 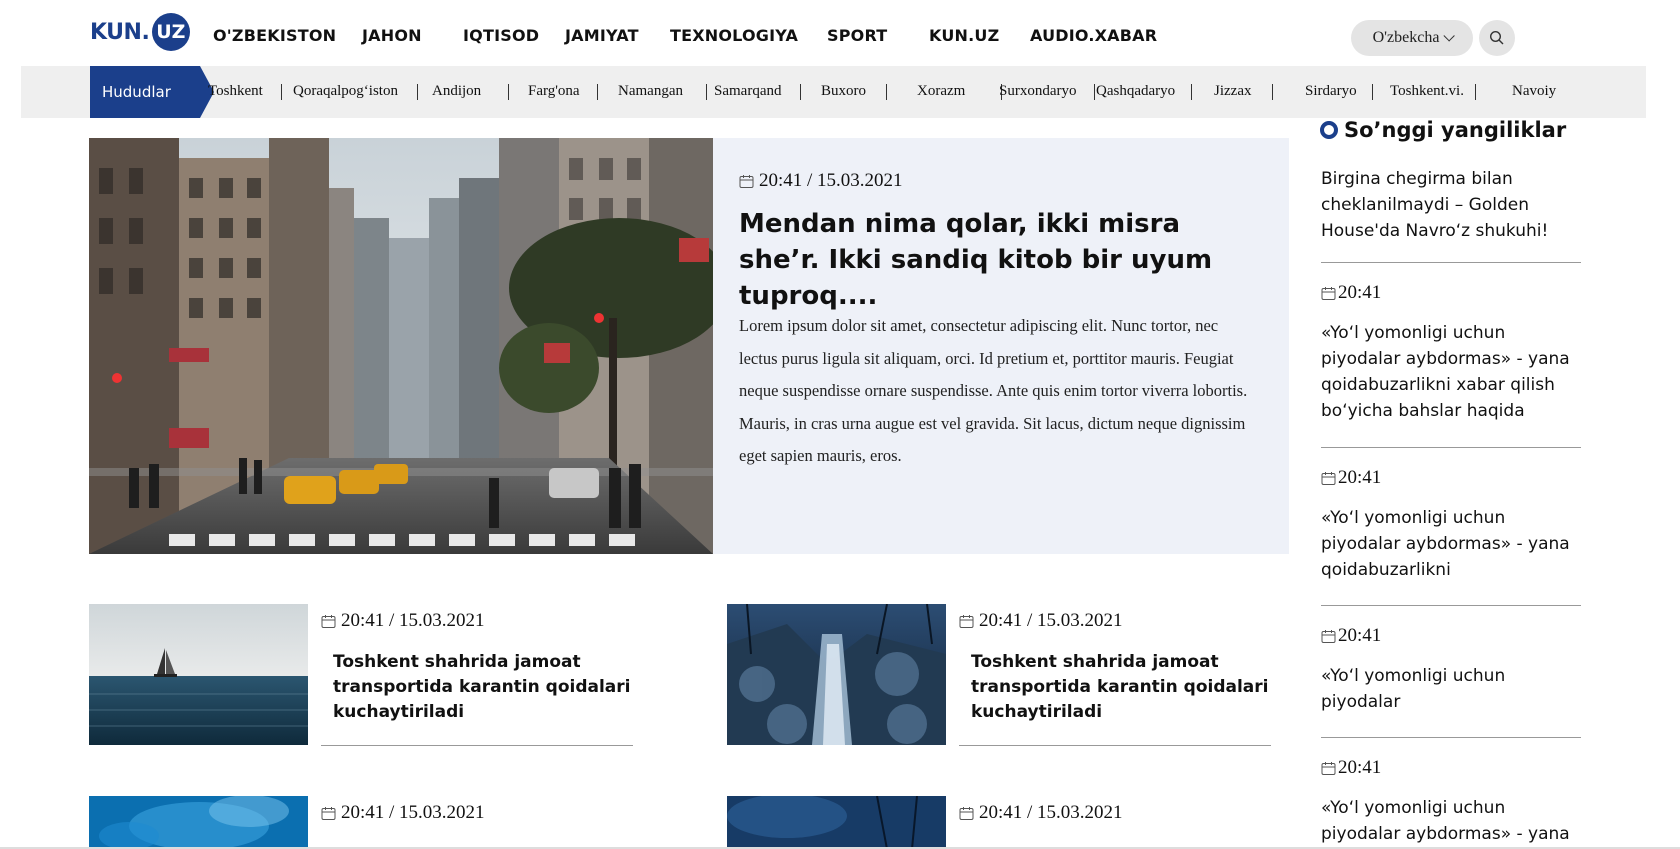 What do you see at coordinates (456, 91) in the screenshot?
I see `region-andijon: Andijon` at bounding box center [456, 91].